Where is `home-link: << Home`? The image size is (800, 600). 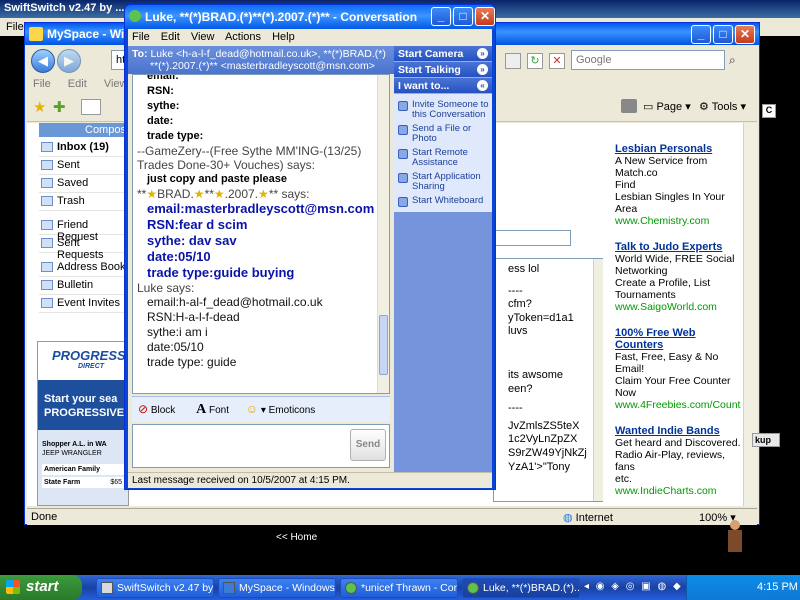
home-link: << Home is located at coordinates (296, 537).